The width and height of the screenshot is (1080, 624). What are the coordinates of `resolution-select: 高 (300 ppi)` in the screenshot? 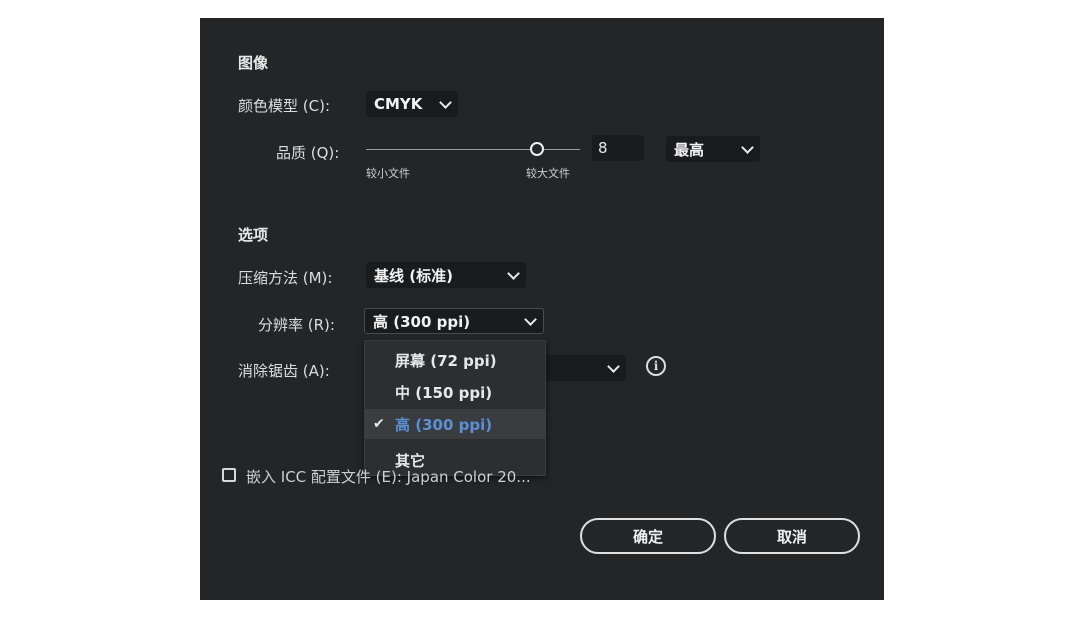 It's located at (454, 321).